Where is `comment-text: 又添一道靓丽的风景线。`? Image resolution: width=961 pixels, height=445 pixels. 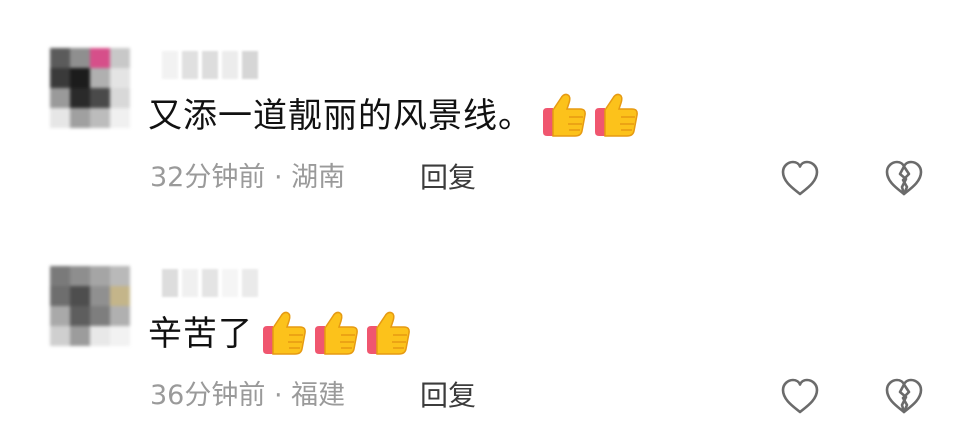 comment-text: 又添一道靓丽的风景线。 is located at coordinates (340, 116).